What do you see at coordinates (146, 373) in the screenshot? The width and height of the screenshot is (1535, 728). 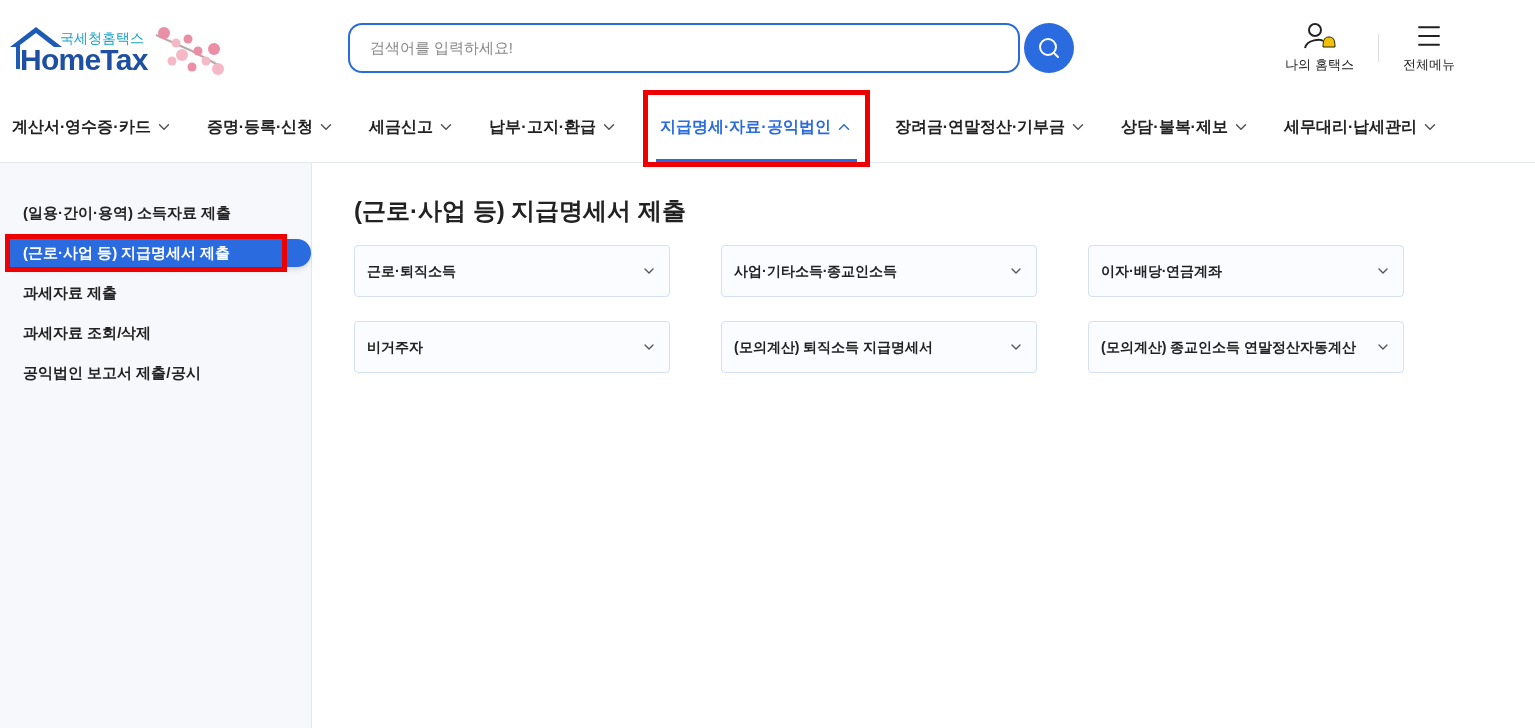 I see `sidebar-item: 공익법인 보고서 제출/공시` at bounding box center [146, 373].